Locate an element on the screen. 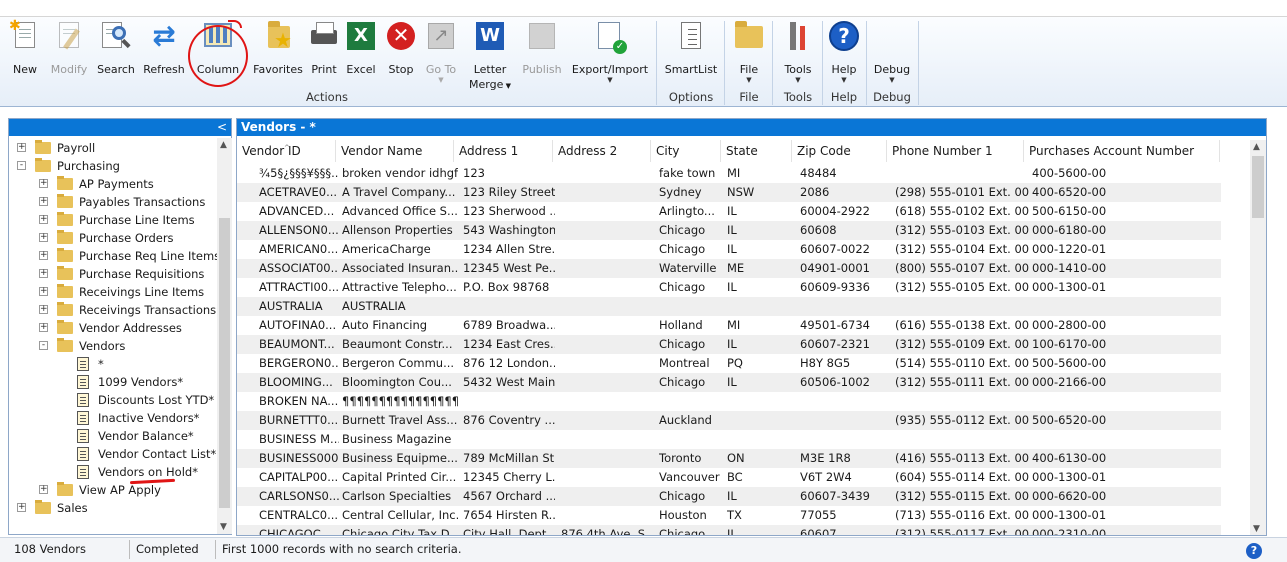  column-header: Vendor ID ^ is located at coordinates (286, 151).